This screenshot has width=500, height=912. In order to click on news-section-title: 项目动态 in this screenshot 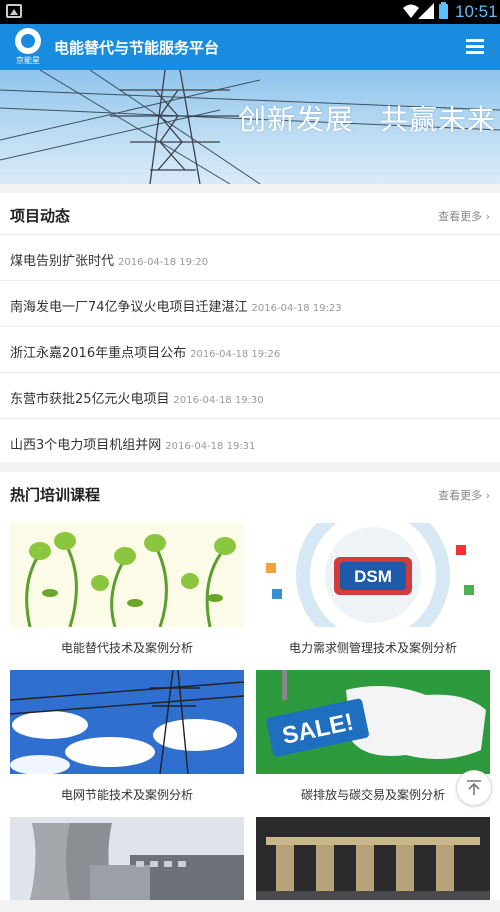, I will do `click(40, 216)`.